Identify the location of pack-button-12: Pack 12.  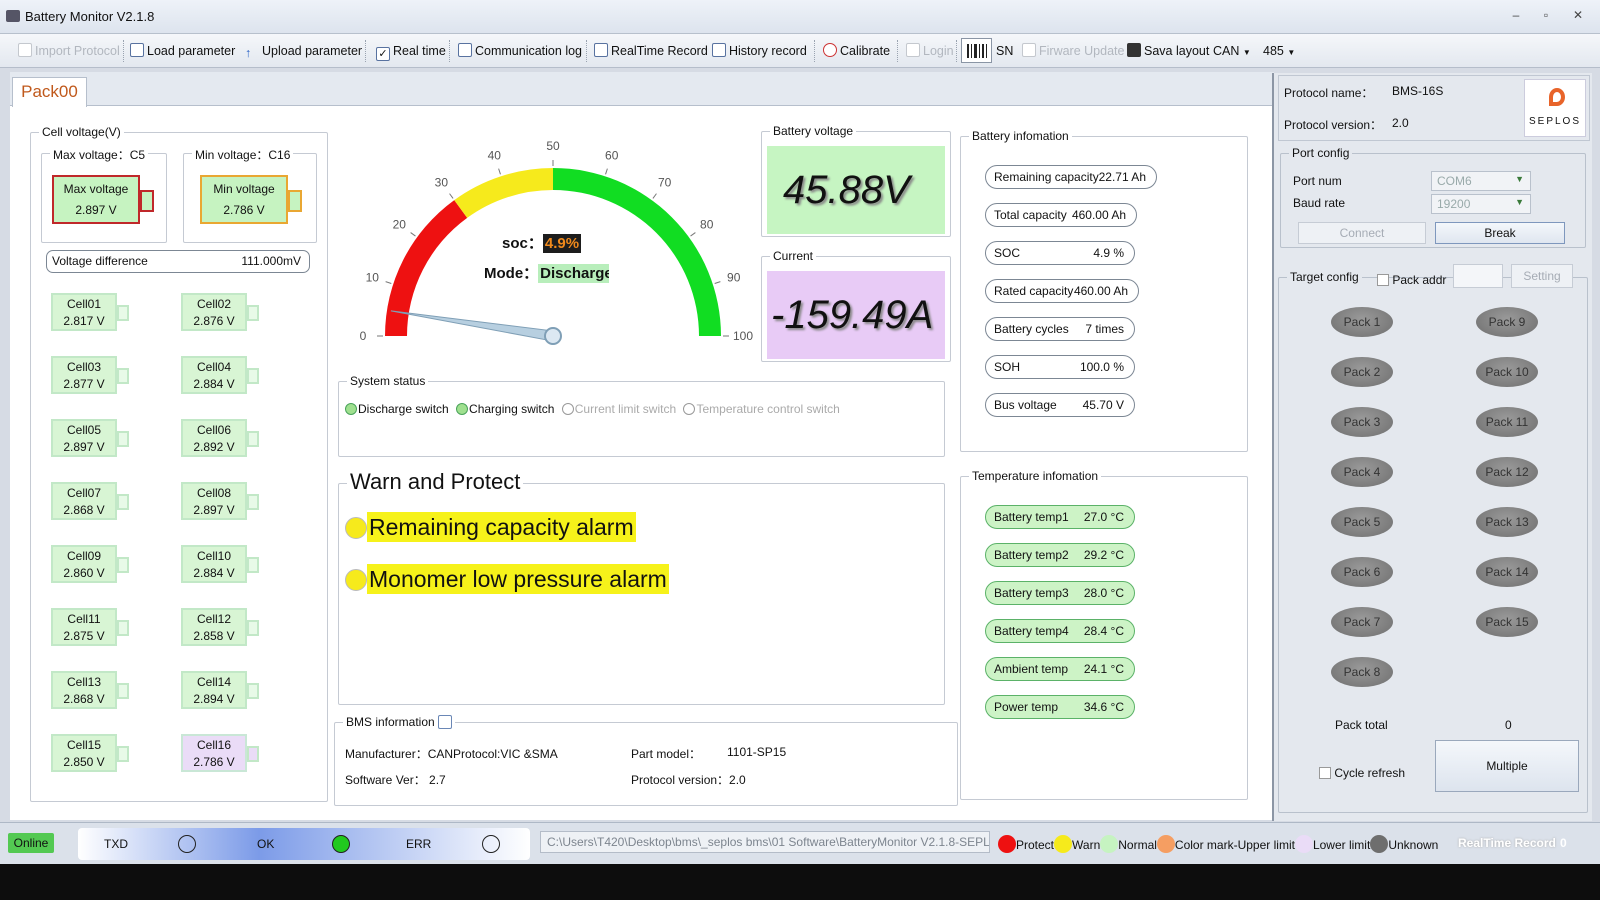
(1507, 472).